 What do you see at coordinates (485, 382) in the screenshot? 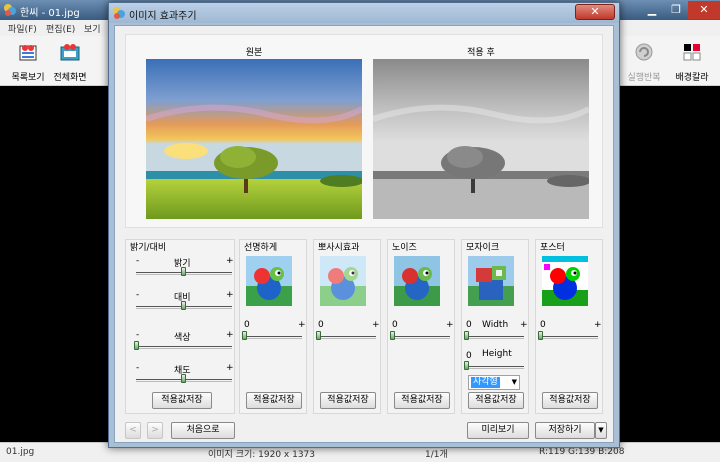
I see `mosaic-shape-value: 사각형` at bounding box center [485, 382].